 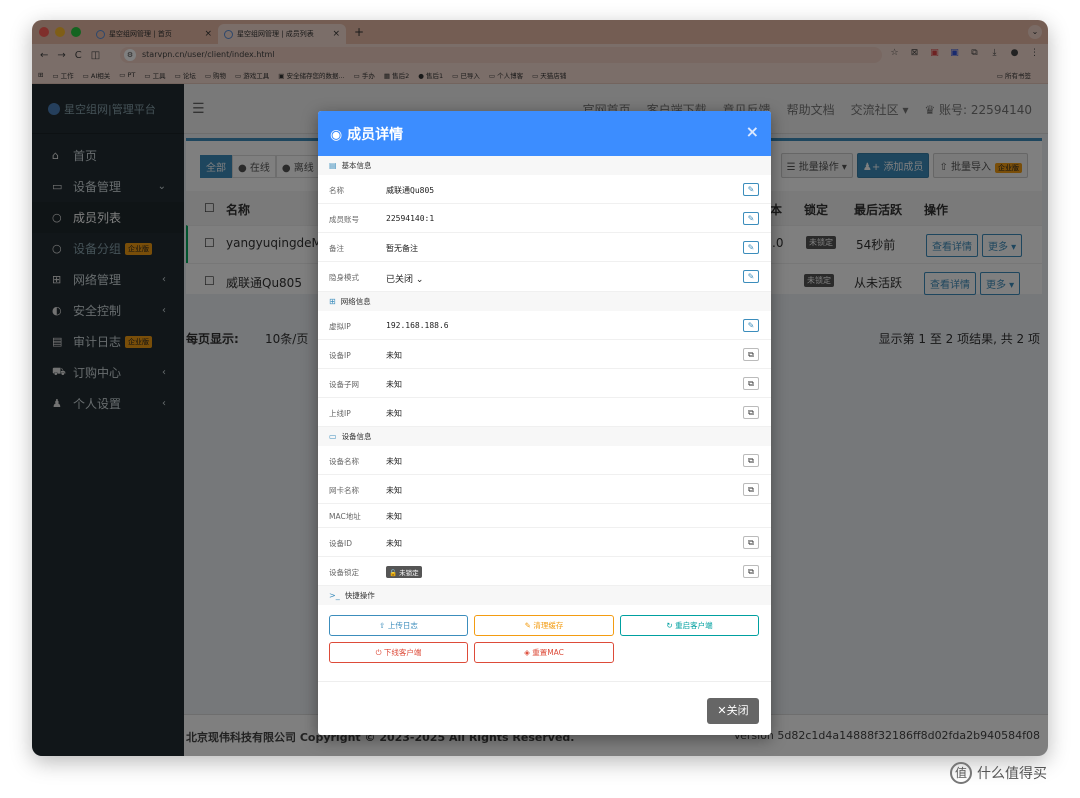 I want to click on detail-key: 设备IP, so click(x=340, y=355).